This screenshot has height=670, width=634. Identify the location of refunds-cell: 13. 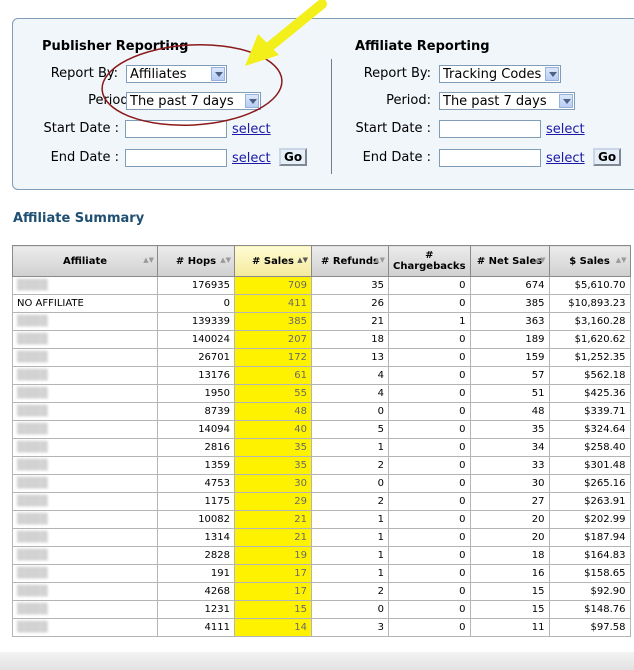
(350, 357).